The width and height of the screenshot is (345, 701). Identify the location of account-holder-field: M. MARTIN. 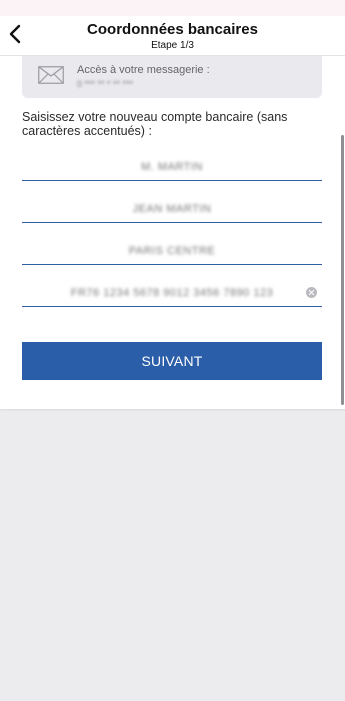
(172, 168).